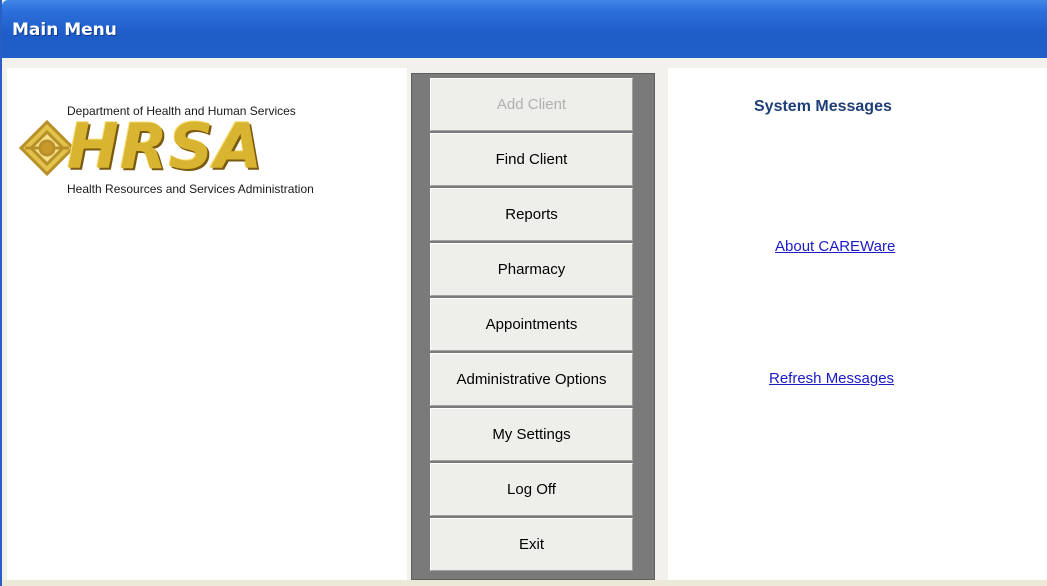 The height and width of the screenshot is (586, 1047). I want to click on my-settings-button: My Settings, so click(531, 434).